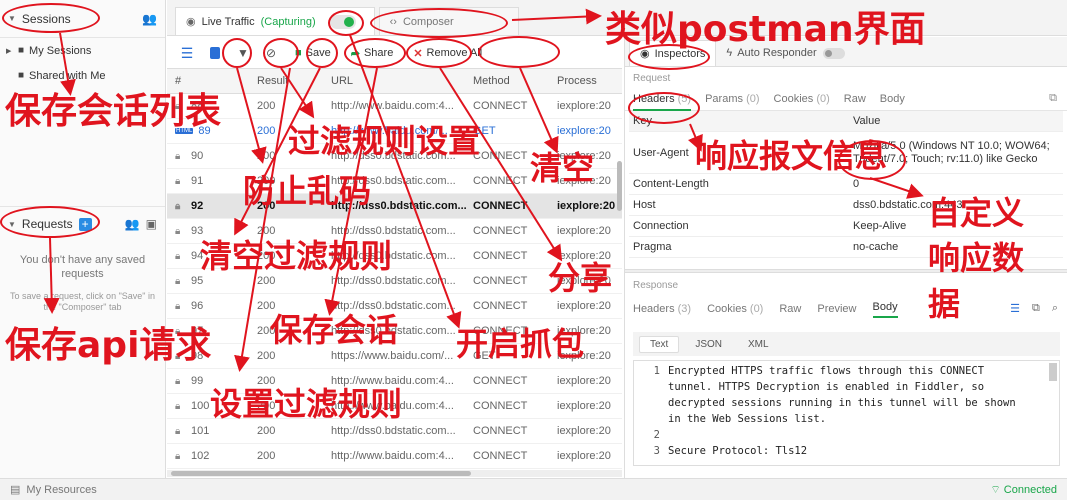 The height and width of the screenshot is (500, 1067). What do you see at coordinates (384, 141) in the screenshot?
I see `annotation-filter-settings: 过滤规则设置` at bounding box center [384, 141].